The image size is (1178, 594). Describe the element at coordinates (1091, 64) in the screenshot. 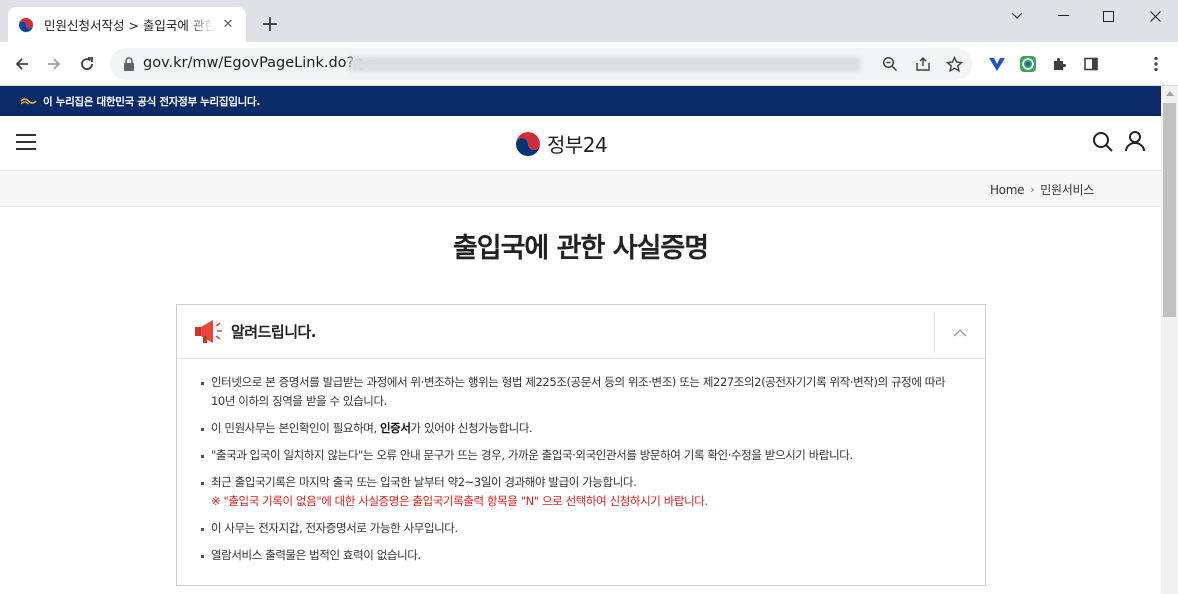

I see `sidepanel-icon` at that location.